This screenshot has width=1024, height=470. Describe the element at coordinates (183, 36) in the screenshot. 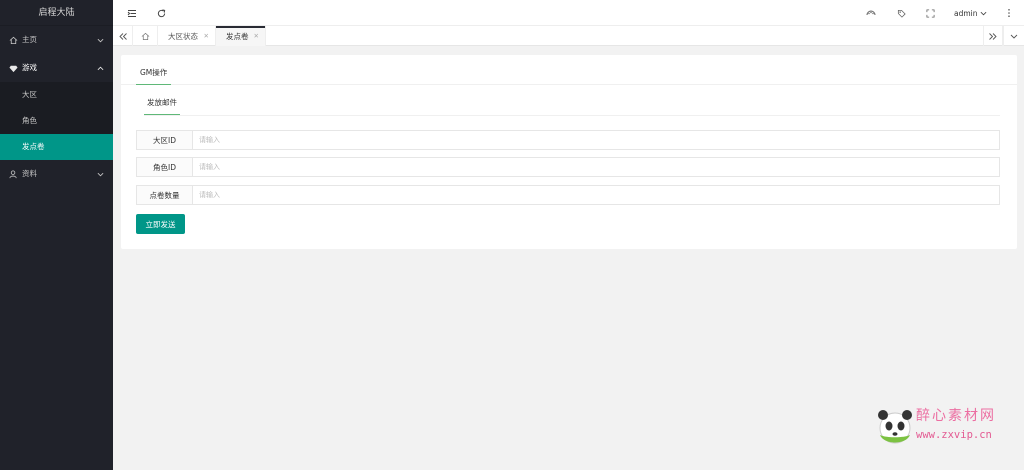

I see `tab-label: 大区状态` at that location.